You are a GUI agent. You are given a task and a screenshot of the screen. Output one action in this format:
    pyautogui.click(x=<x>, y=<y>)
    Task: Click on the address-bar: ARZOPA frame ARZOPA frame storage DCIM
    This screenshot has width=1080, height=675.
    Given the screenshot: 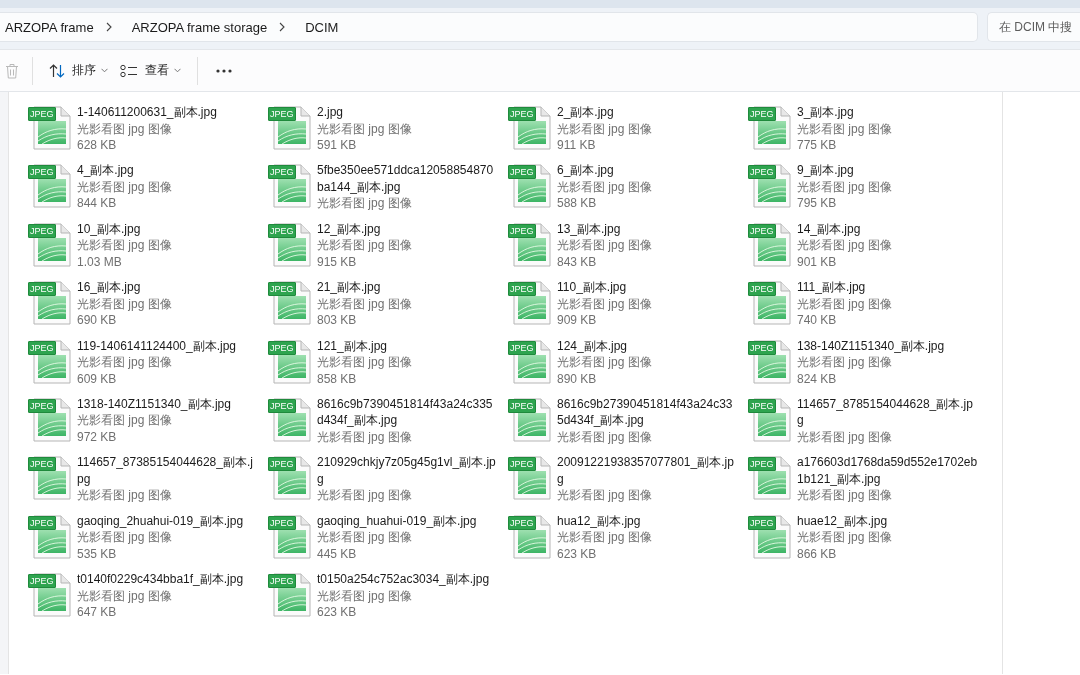 What is the action you would take?
    pyautogui.click(x=489, y=27)
    